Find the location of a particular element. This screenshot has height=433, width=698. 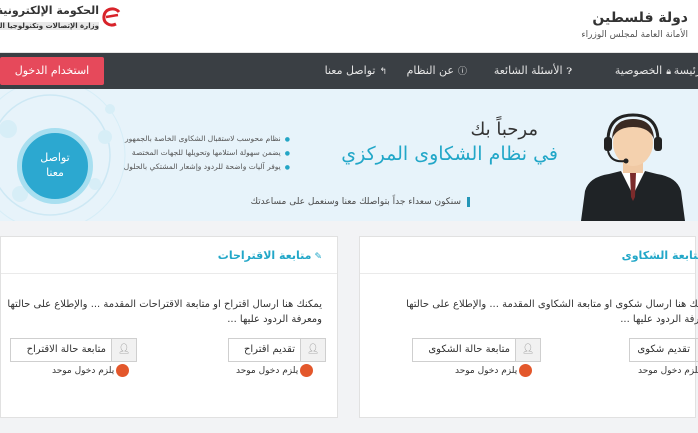

welcome-text: مرحباً بك is located at coordinates (504, 129).